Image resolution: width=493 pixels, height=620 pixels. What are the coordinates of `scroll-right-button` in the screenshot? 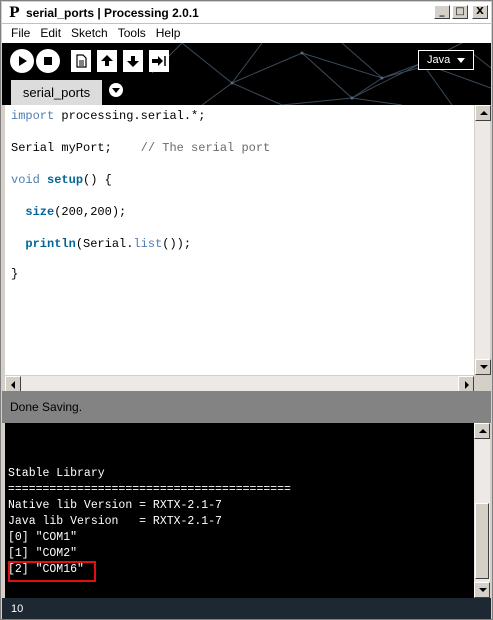 It's located at (466, 384).